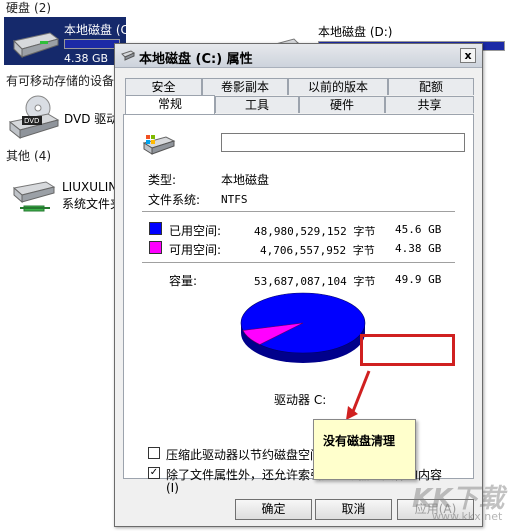 This screenshot has height=531, width=530. What do you see at coordinates (34, 196) in the screenshot?
I see `network-drive-icon` at bounding box center [34, 196].